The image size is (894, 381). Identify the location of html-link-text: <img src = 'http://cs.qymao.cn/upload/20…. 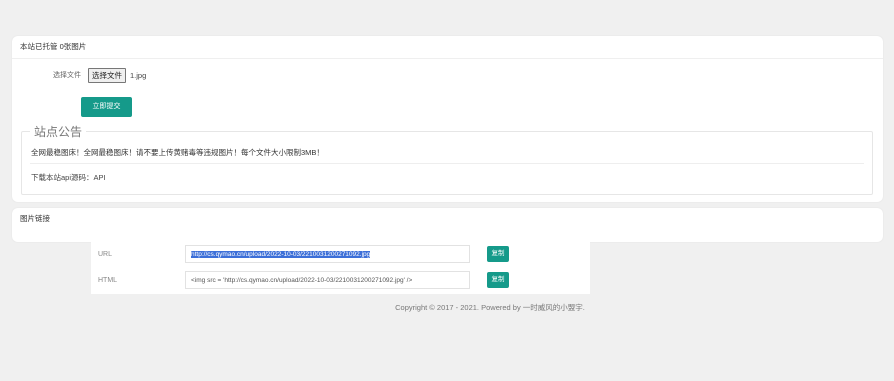
(302, 280).